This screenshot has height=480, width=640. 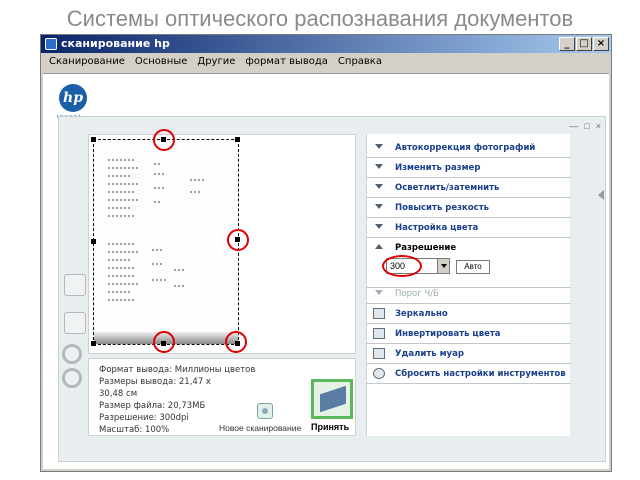 I want to click on tool-label: Зеркально, so click(x=421, y=314).